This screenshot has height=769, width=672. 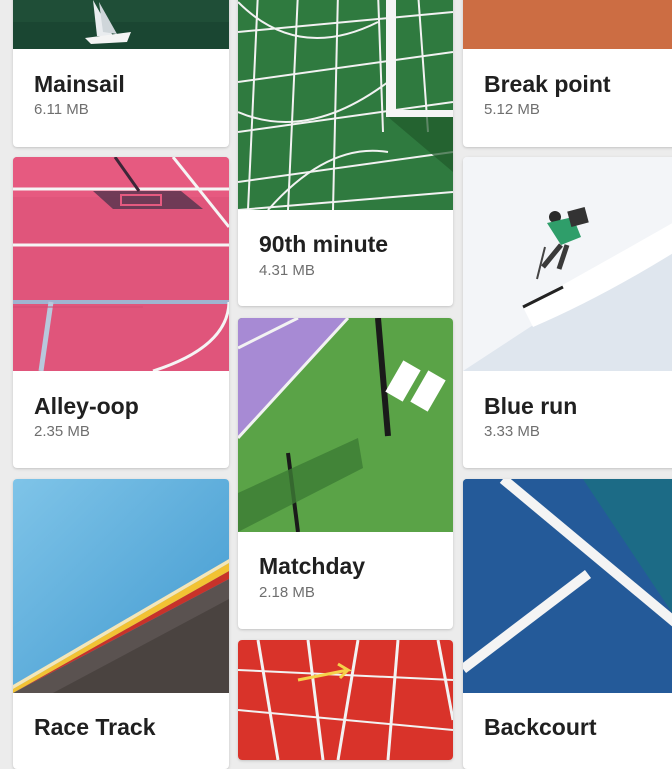 I want to click on photo-title: Alley-oop, so click(x=86, y=406).